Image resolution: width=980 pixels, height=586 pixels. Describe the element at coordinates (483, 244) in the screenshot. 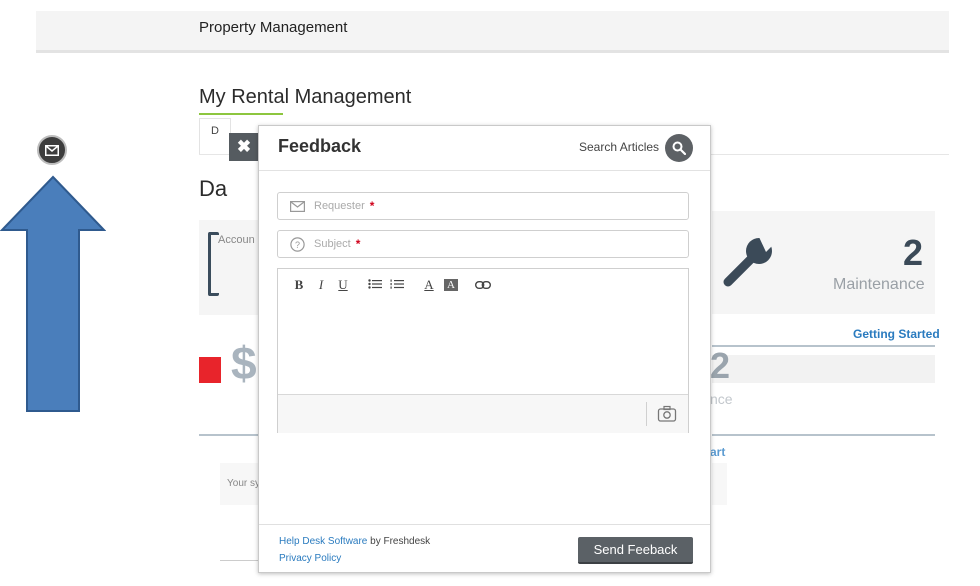

I see `subject-field: ? Subject *` at that location.